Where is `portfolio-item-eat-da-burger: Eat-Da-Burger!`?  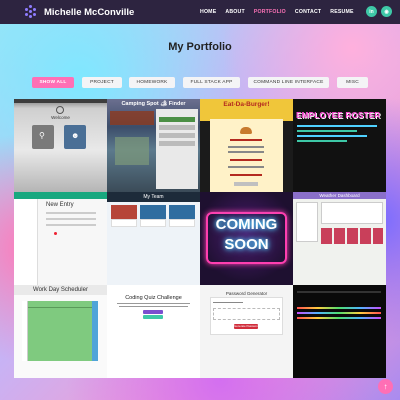
portfolio-item-eat-da-burger: Eat-Da-Burger! is located at coordinates (246, 145).